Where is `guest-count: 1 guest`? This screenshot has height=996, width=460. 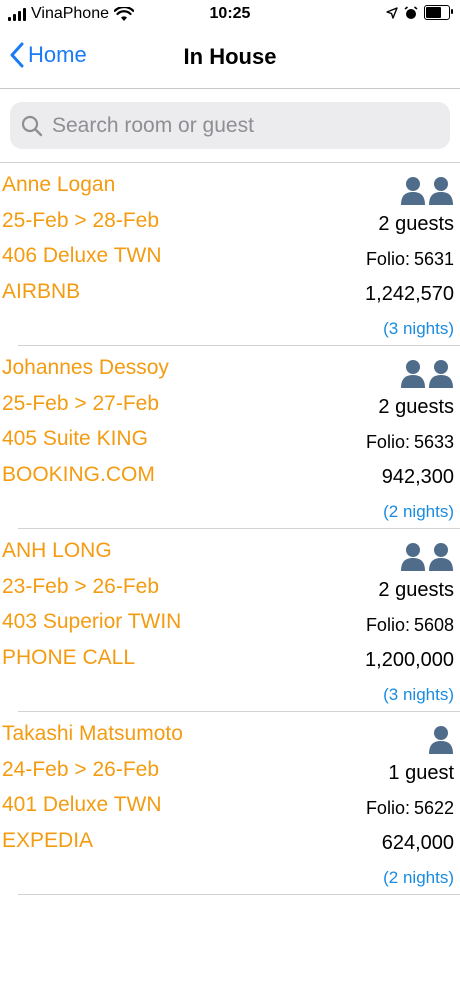
guest-count: 1 guest is located at coordinates (421, 773).